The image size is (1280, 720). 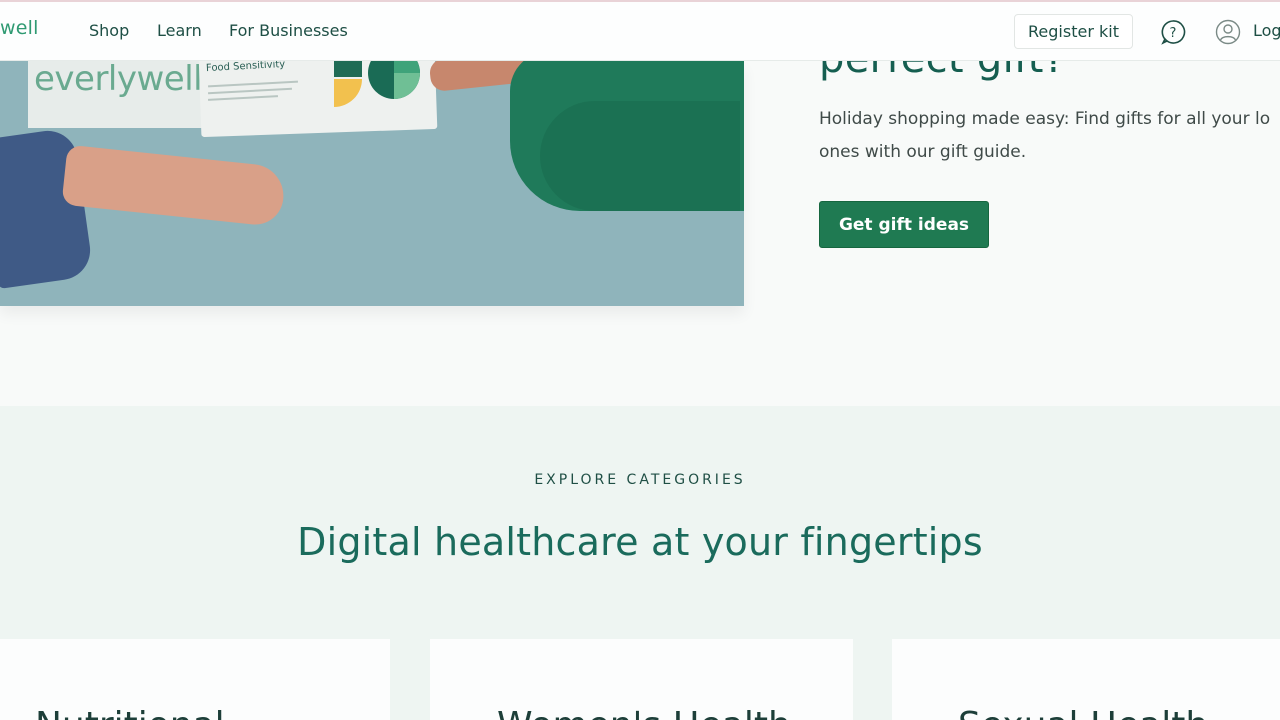 I want to click on pie-graphic-icon, so click(x=377, y=84).